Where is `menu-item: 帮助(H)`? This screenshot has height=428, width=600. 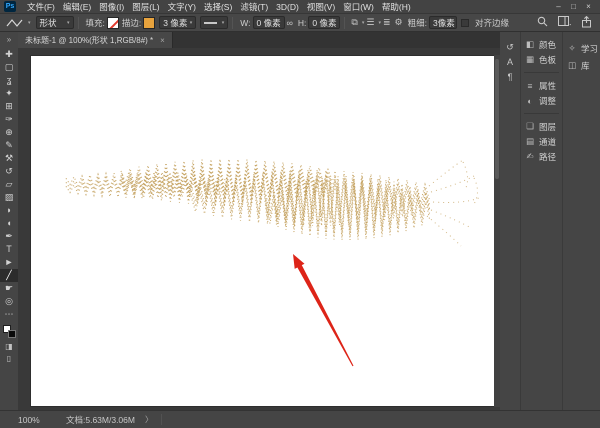 menu-item: 帮助(H) is located at coordinates (396, 7).